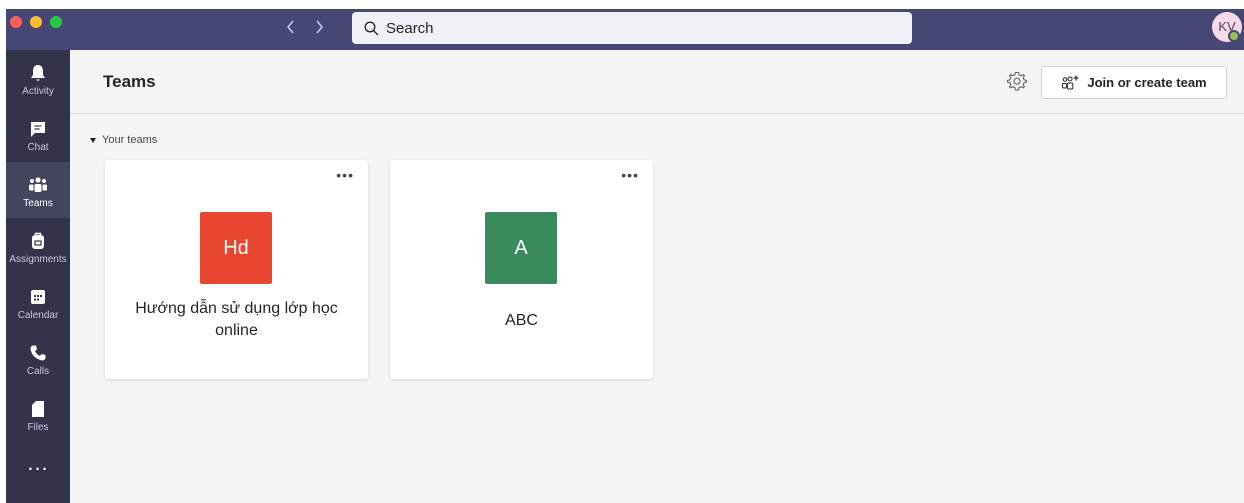  I want to click on team-name: Hướng dẫn sử dụng lớp học online, so click(236, 319).